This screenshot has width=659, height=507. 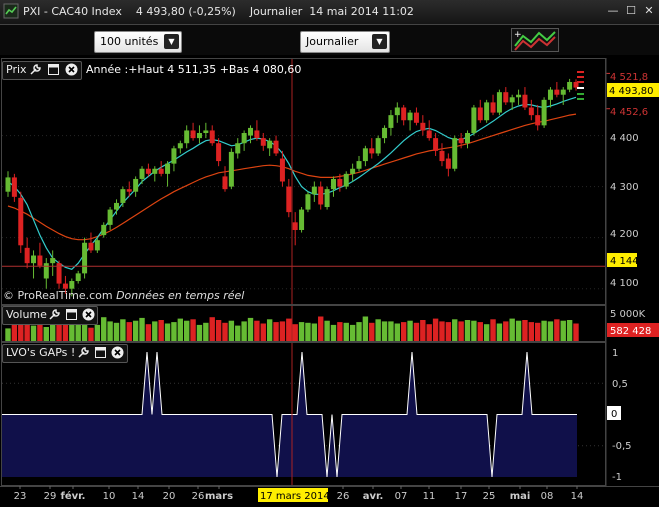 I want to click on lvo-y-tick: -1, so click(x=617, y=477).